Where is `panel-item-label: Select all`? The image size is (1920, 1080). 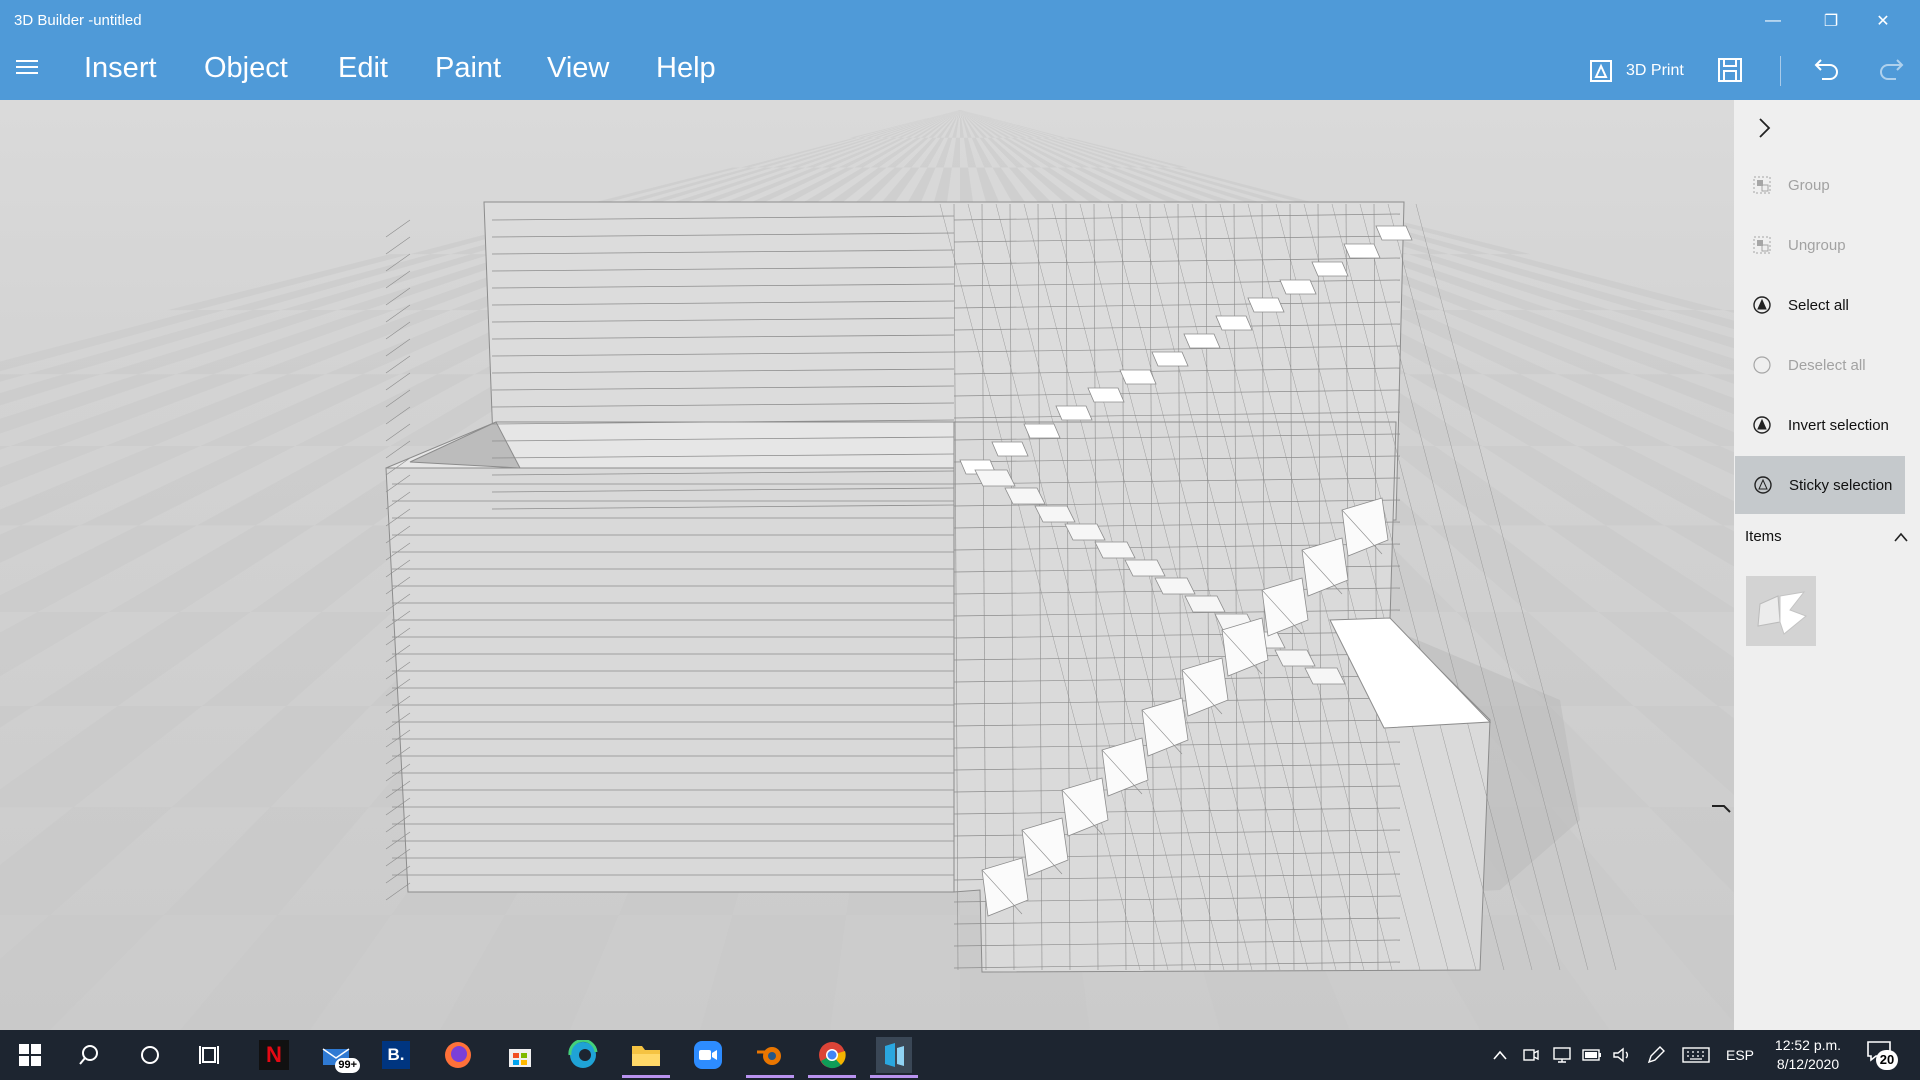 panel-item-label: Select all is located at coordinates (1818, 305).